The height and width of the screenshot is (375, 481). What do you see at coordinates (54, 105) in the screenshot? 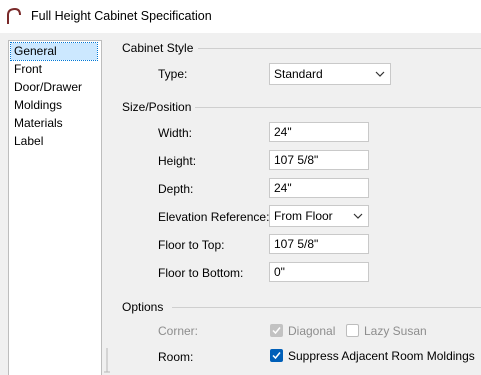
I see `sidebar-item-moldings: Moldings` at bounding box center [54, 105].